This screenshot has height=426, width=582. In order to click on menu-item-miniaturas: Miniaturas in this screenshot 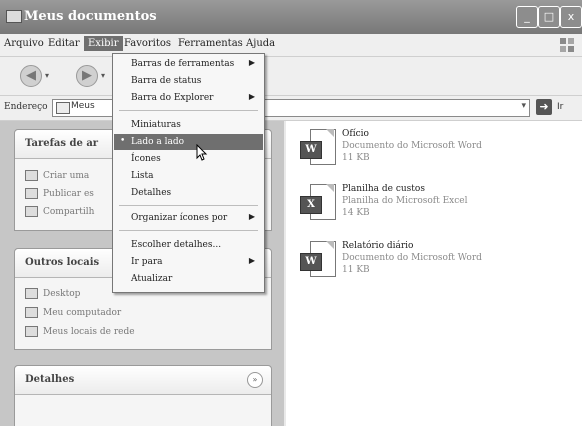, I will do `click(188, 125)`.